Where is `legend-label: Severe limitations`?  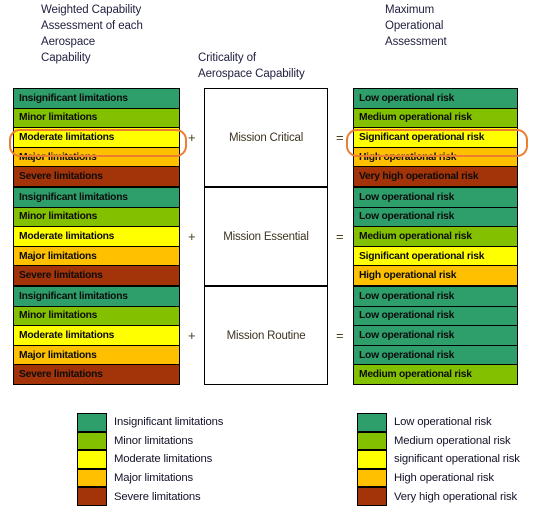 legend-label: Severe limitations is located at coordinates (157, 496).